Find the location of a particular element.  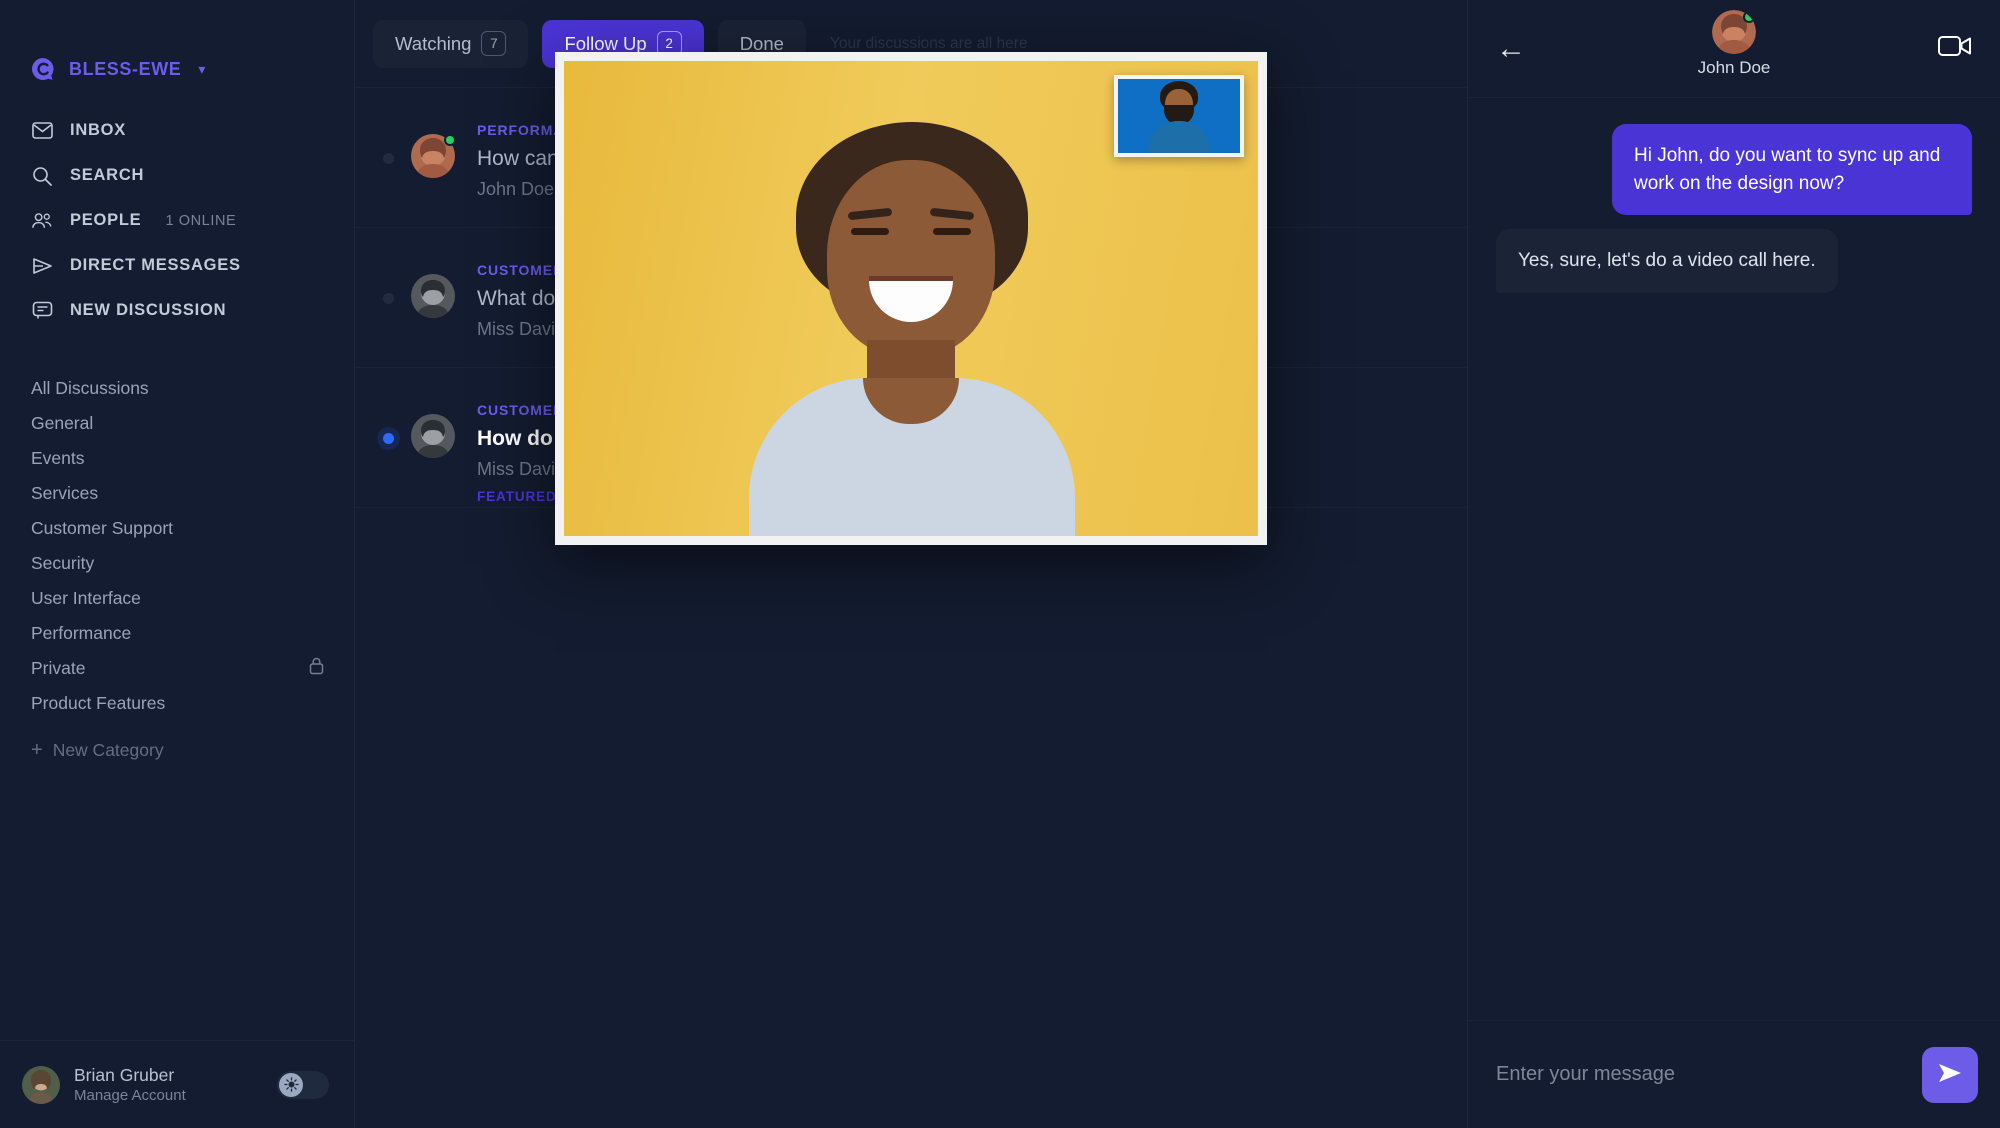

profile-texts: Brian Gruber Manage Account is located at coordinates (168, 1084).